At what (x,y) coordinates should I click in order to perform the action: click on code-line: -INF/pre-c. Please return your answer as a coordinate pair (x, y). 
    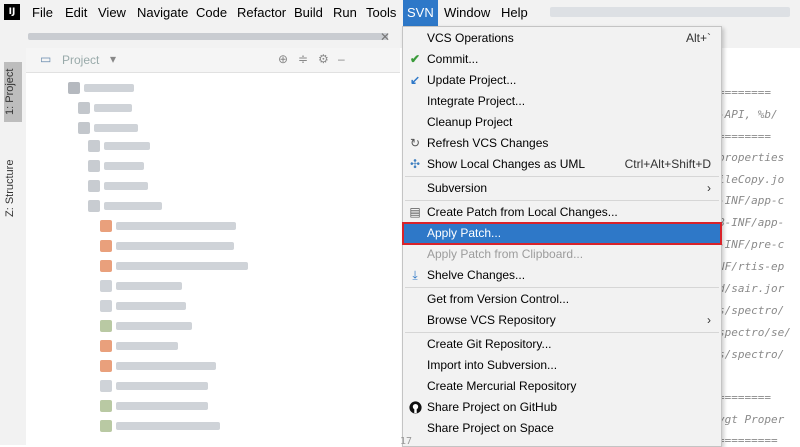
    Looking at the image, I should click on (751, 244).